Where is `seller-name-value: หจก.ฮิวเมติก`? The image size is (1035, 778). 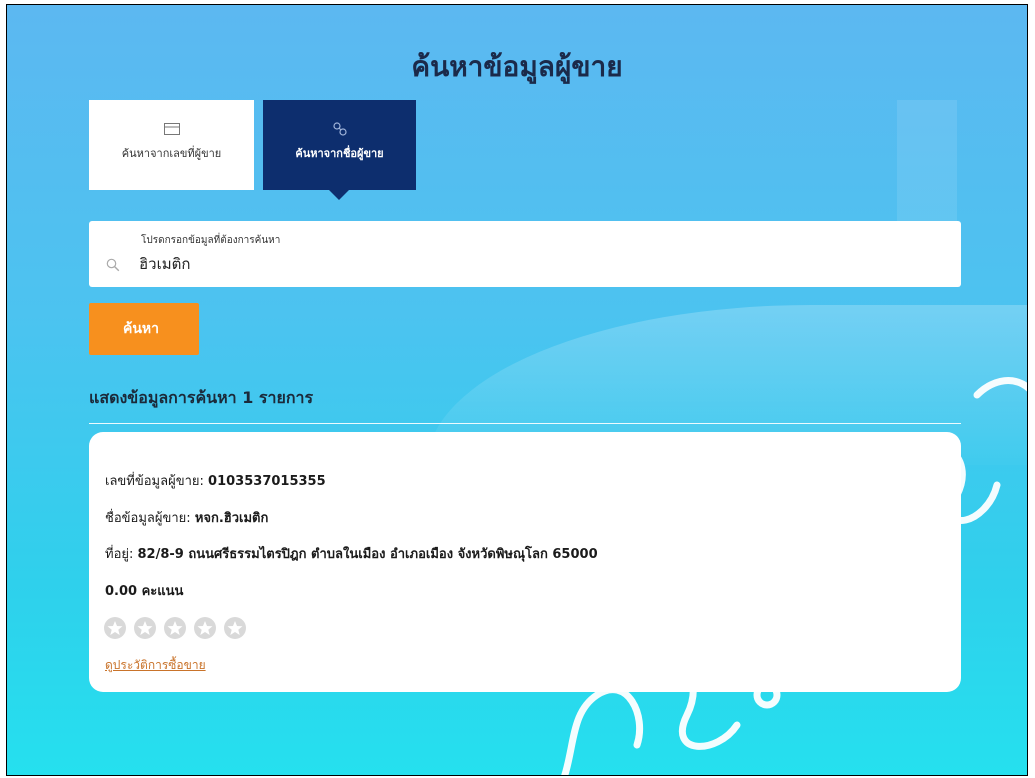
seller-name-value: หจก.ฮิวเมติก is located at coordinates (231, 518).